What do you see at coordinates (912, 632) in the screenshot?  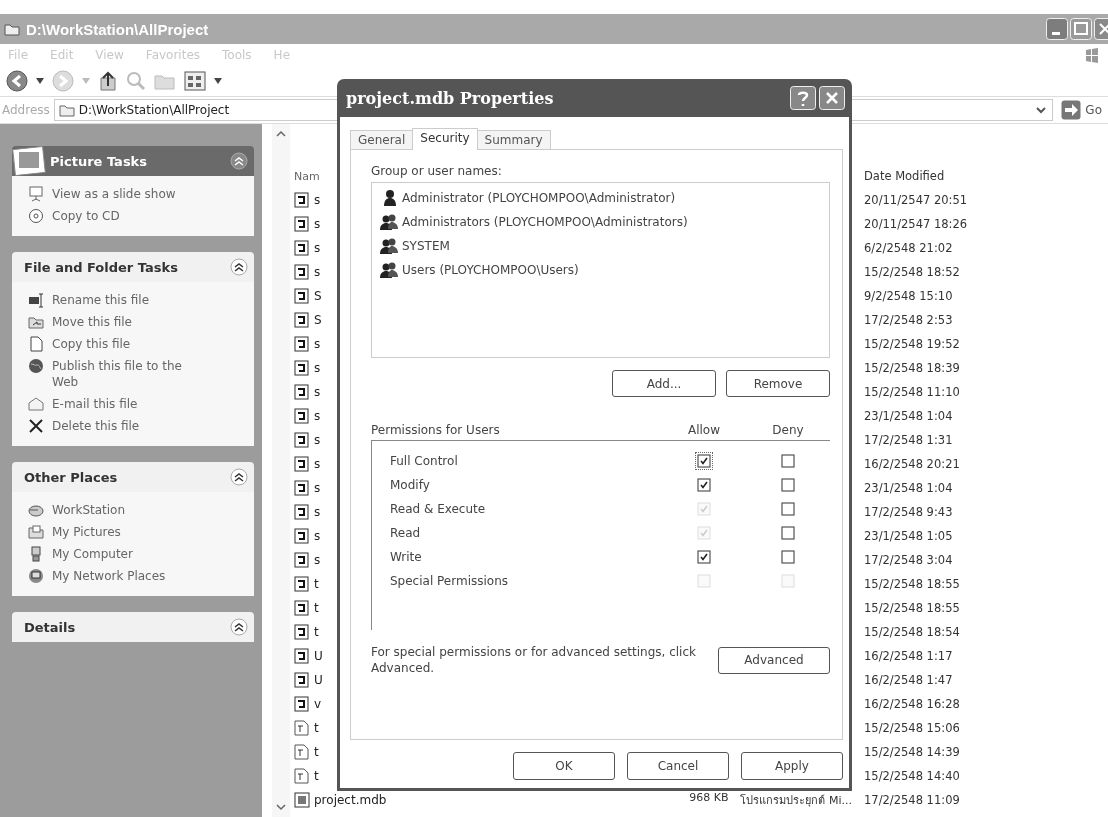 I see `date-modified: 15/2/2548 18:54` at bounding box center [912, 632].